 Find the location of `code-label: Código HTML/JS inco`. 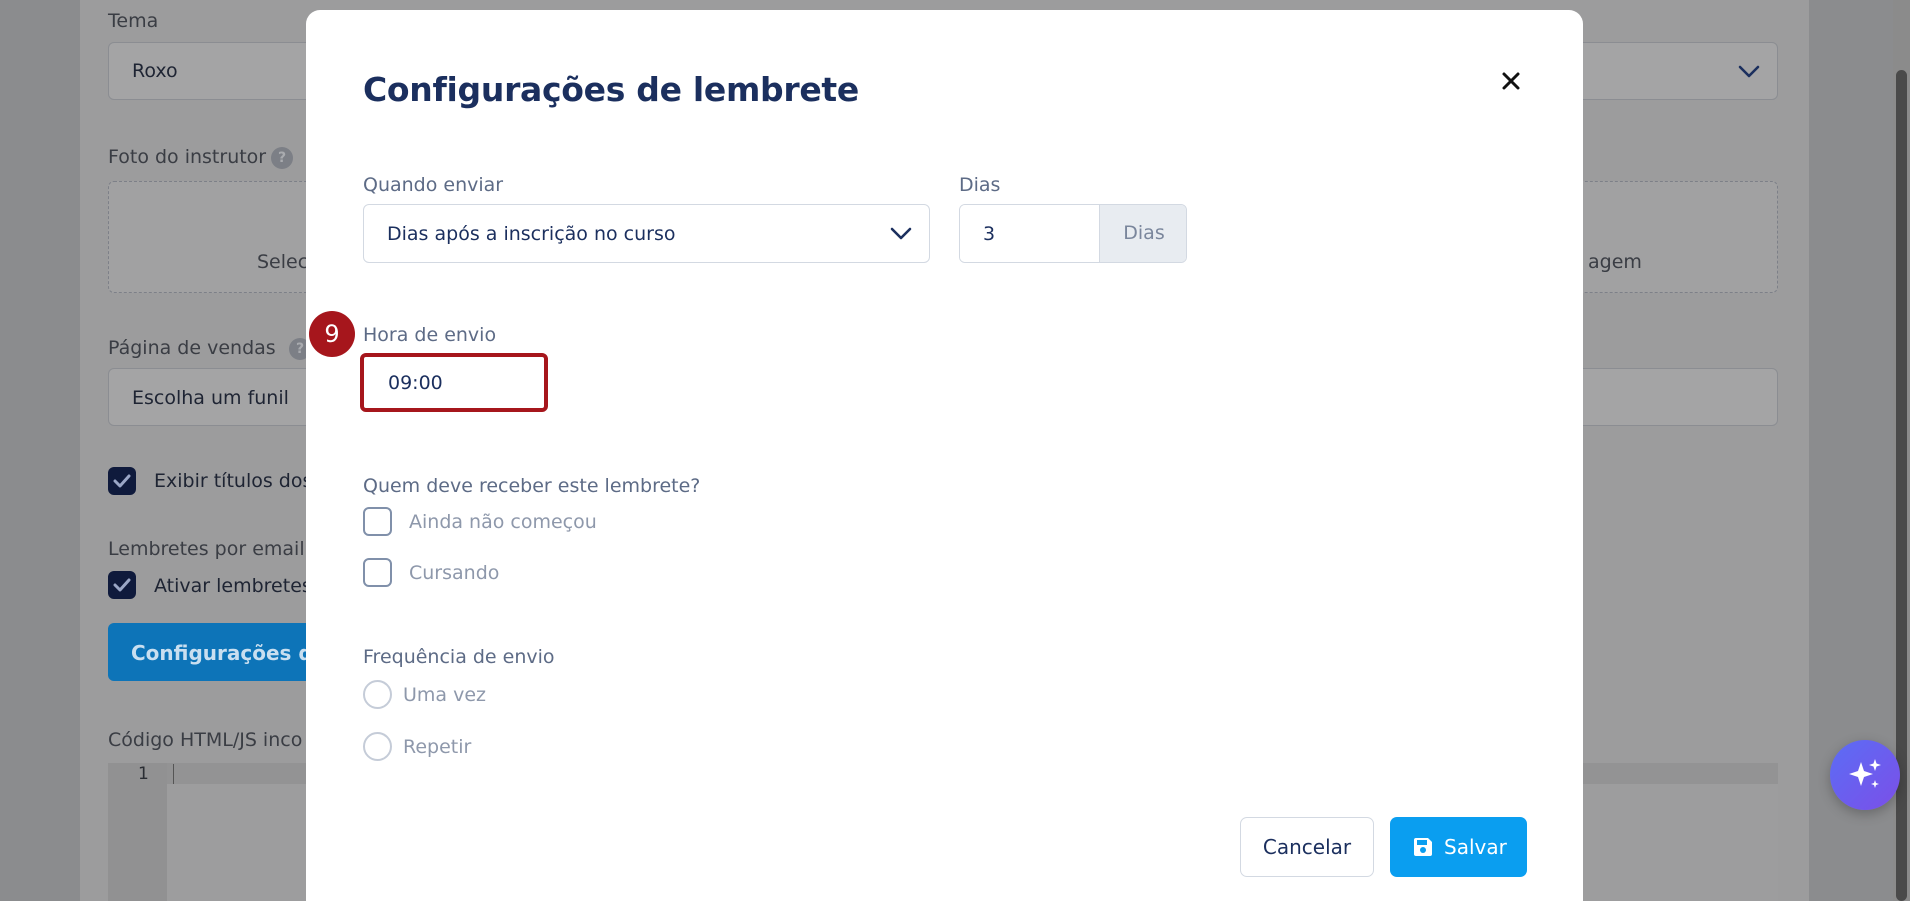

code-label: Código HTML/JS inco is located at coordinates (205, 740).